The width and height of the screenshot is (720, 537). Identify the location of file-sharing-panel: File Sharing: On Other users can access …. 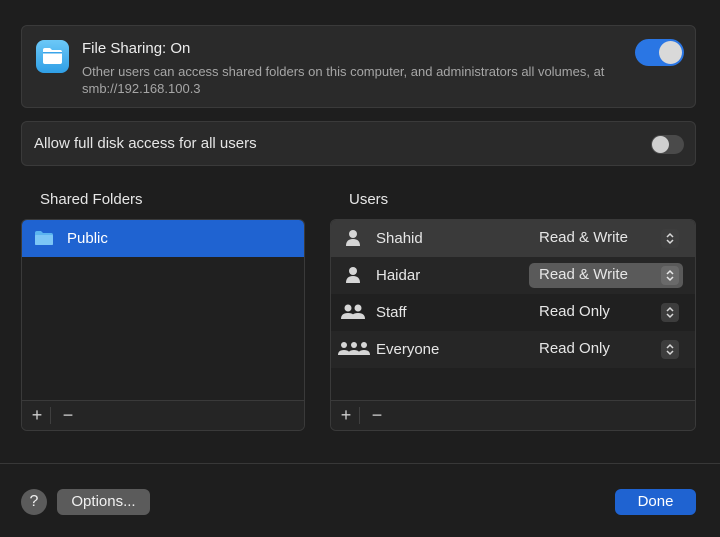
(358, 66).